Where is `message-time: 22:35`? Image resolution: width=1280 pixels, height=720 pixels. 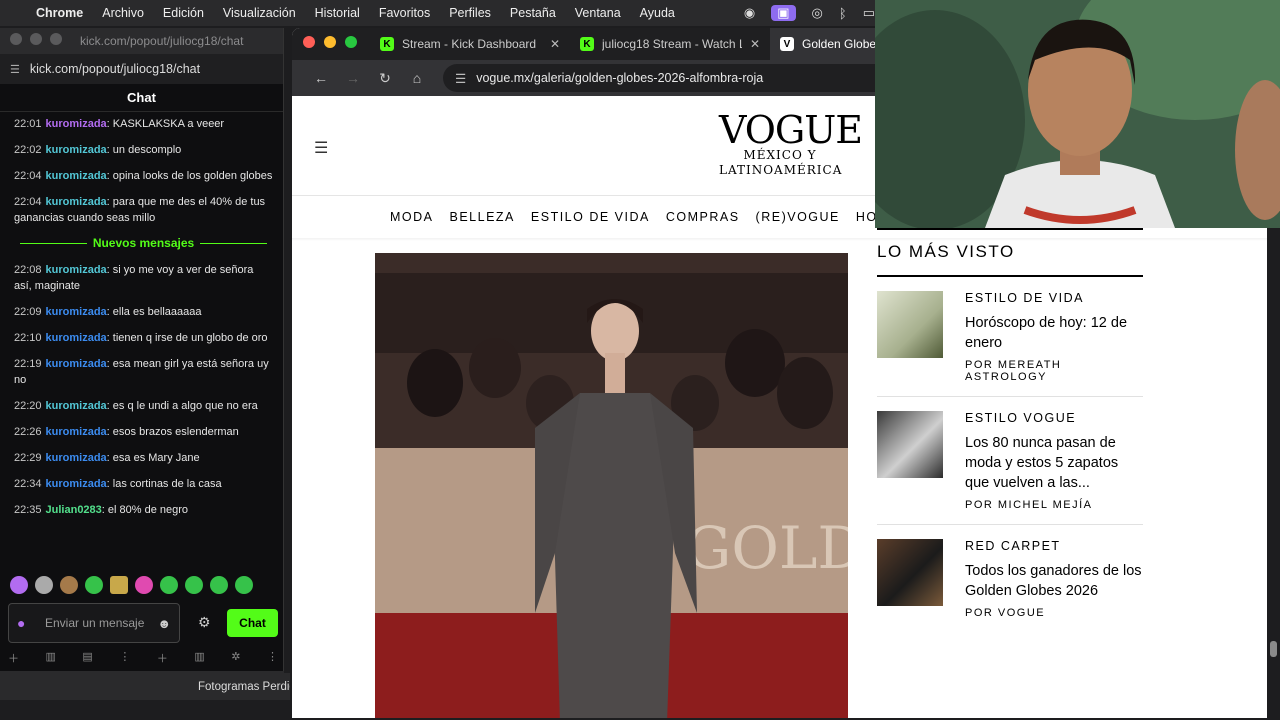 message-time: 22:35 is located at coordinates (28, 510).